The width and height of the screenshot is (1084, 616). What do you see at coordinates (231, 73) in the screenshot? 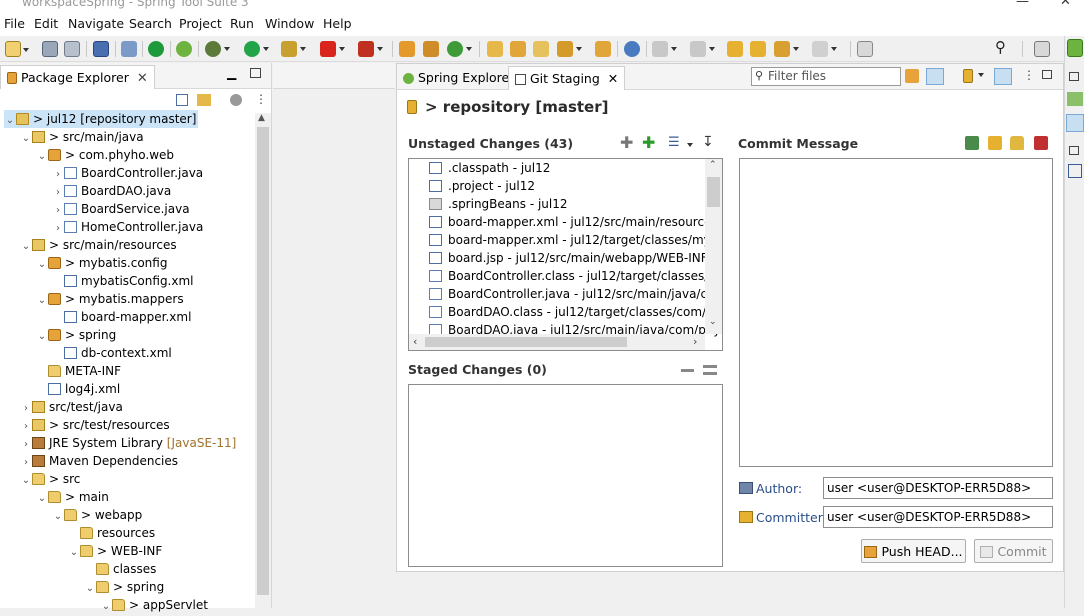
I see `minimize-view-icon: ▁` at bounding box center [231, 73].